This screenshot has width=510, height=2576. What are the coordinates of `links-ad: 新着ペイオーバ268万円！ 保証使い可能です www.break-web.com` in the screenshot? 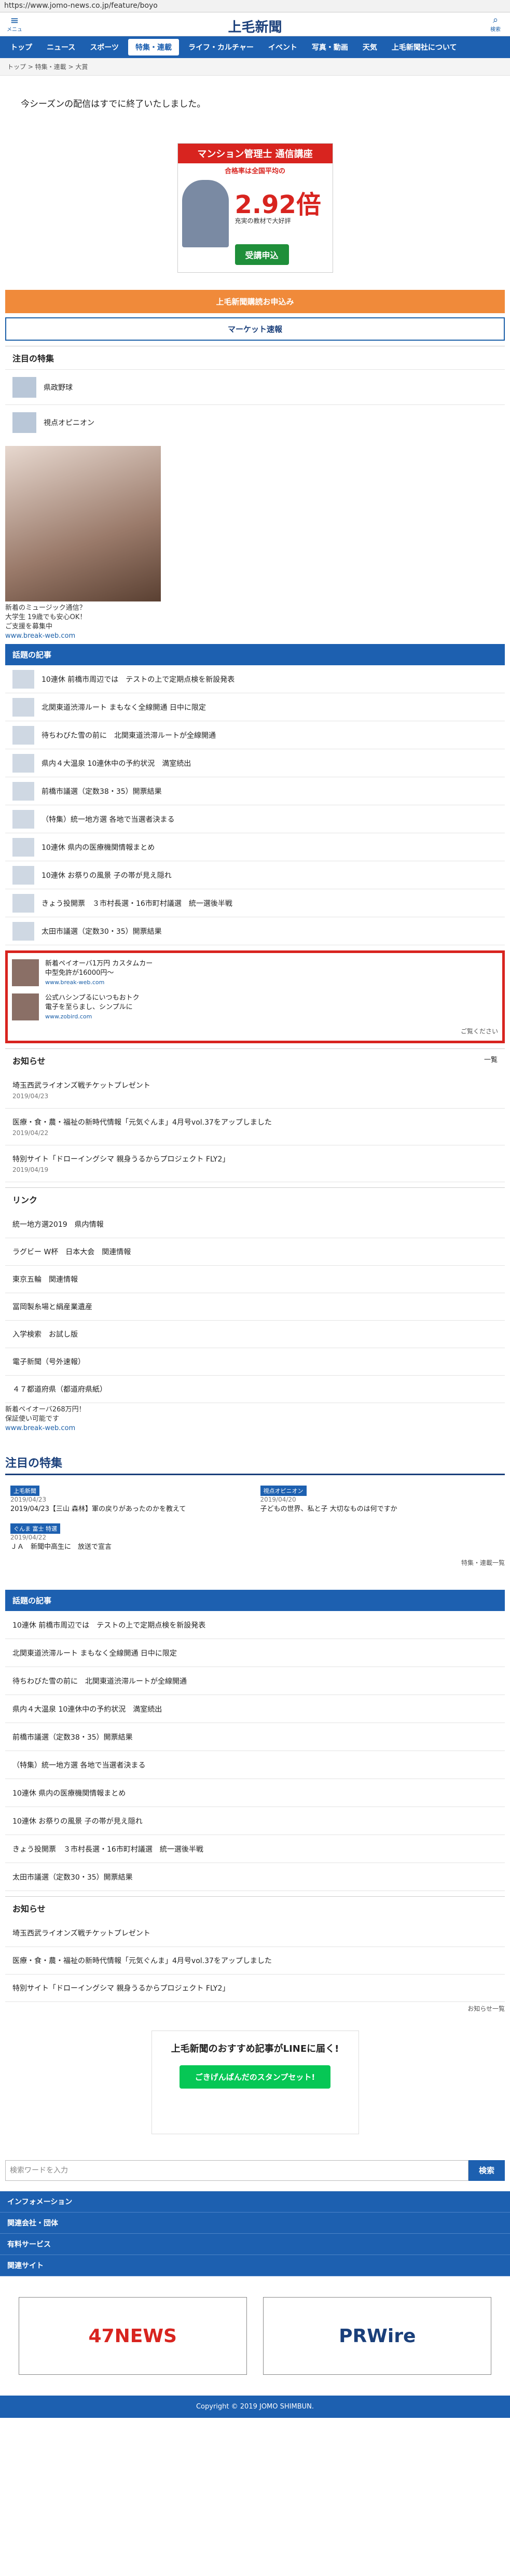 It's located at (255, 1419).